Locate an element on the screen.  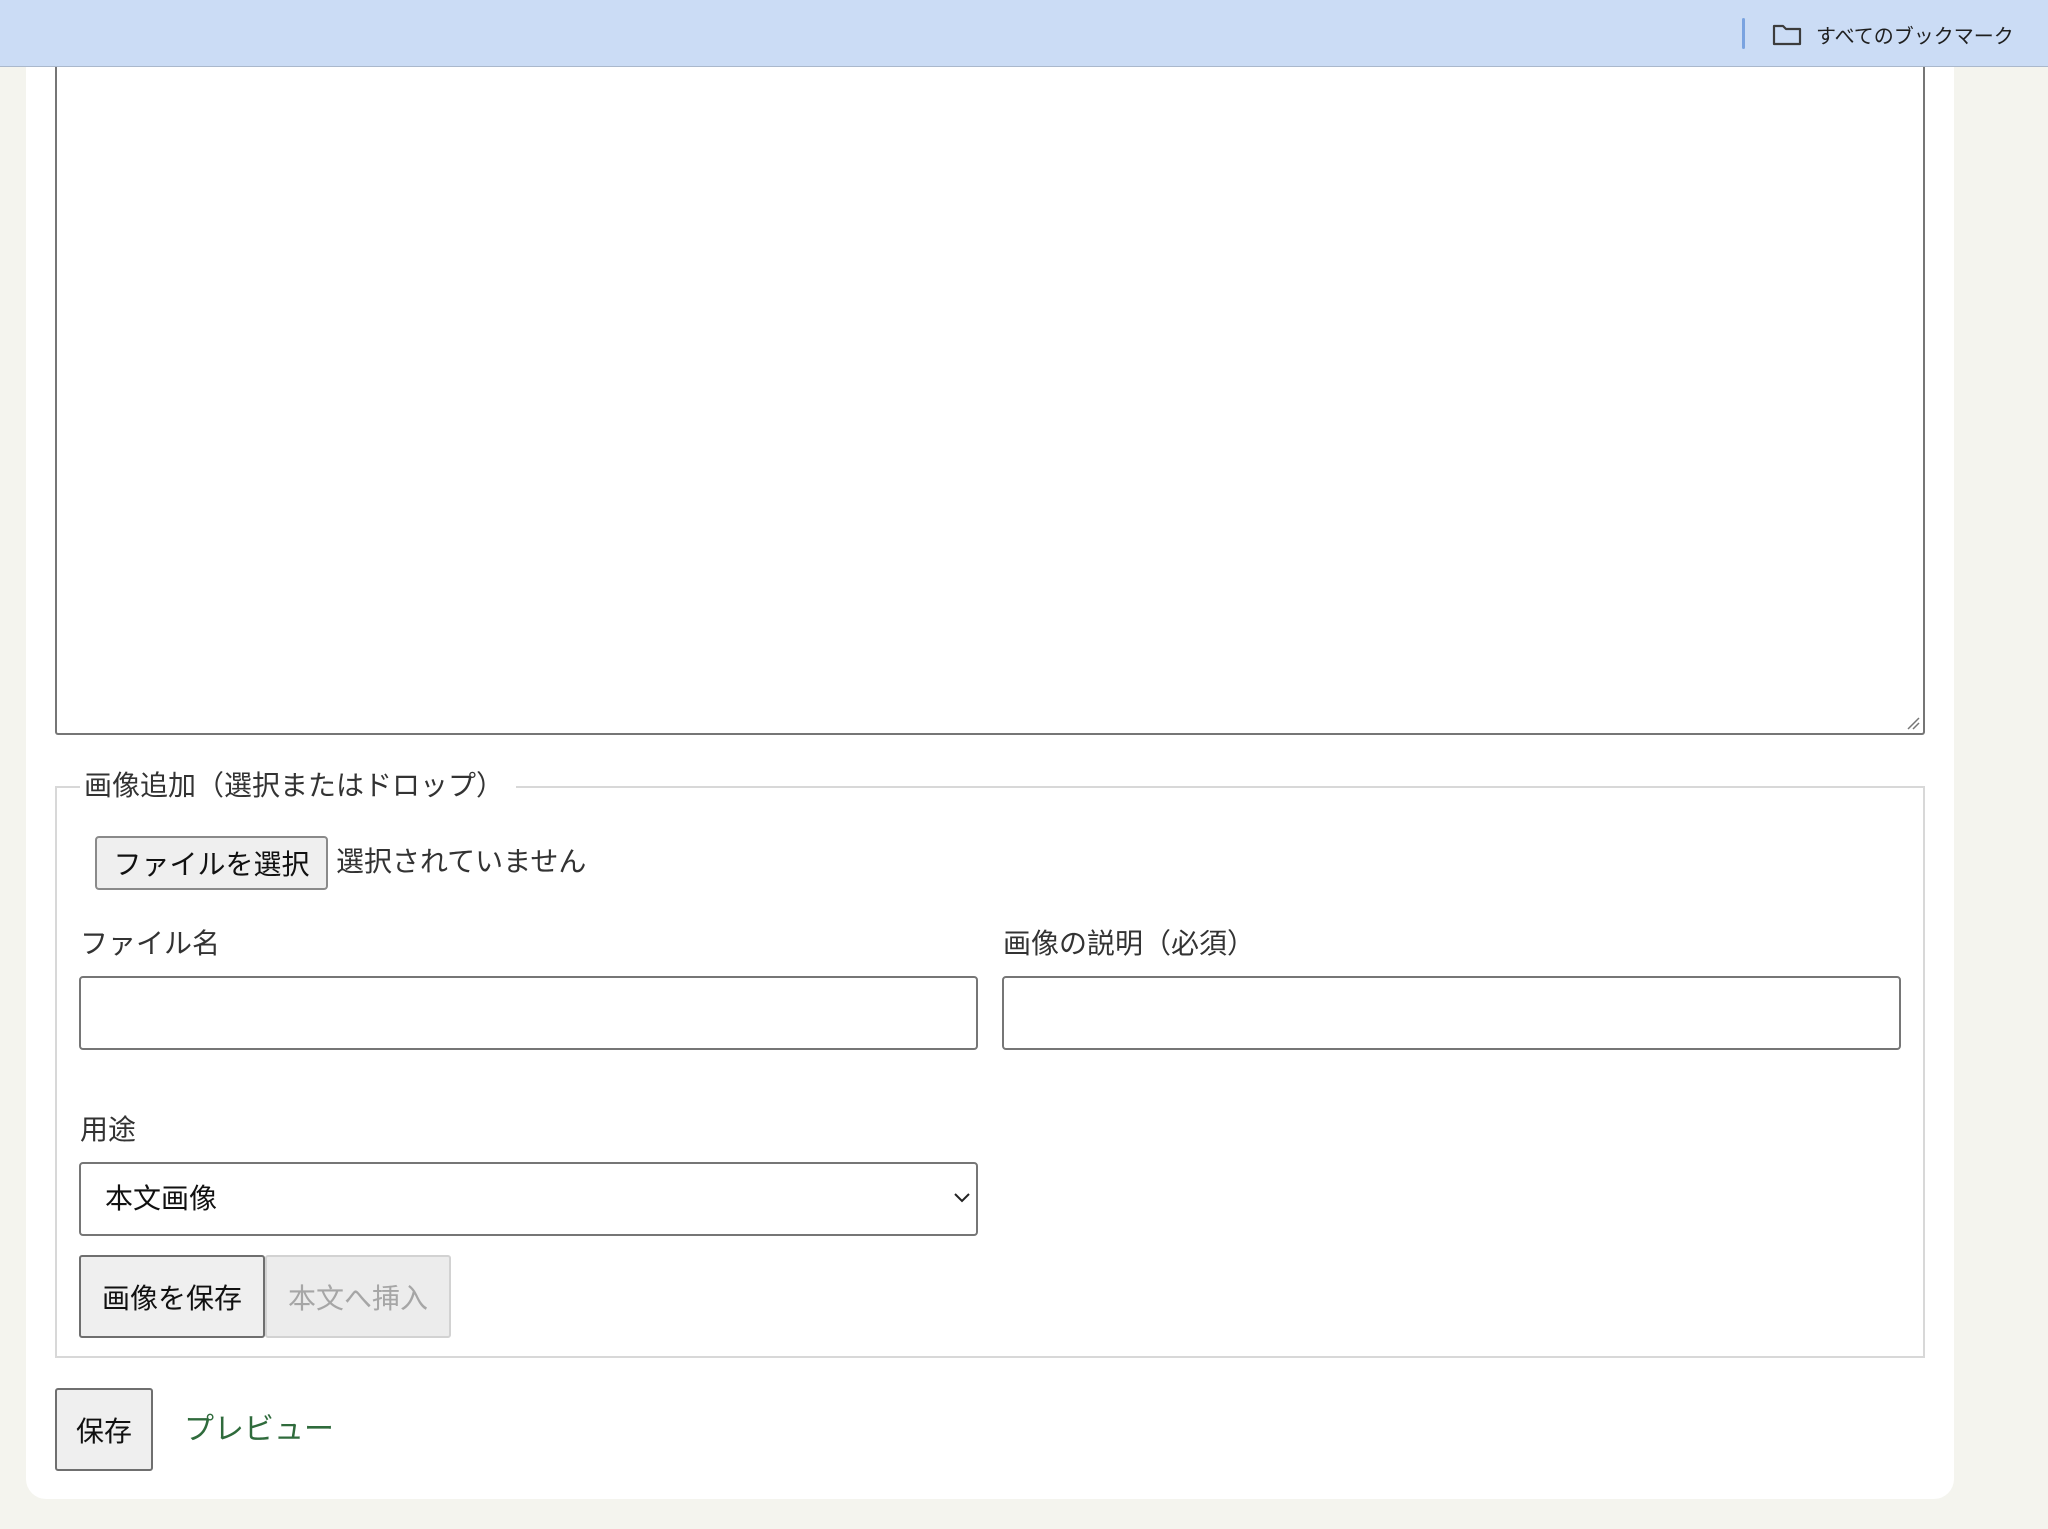
file-status-text: 選択されていません is located at coordinates (461, 861).